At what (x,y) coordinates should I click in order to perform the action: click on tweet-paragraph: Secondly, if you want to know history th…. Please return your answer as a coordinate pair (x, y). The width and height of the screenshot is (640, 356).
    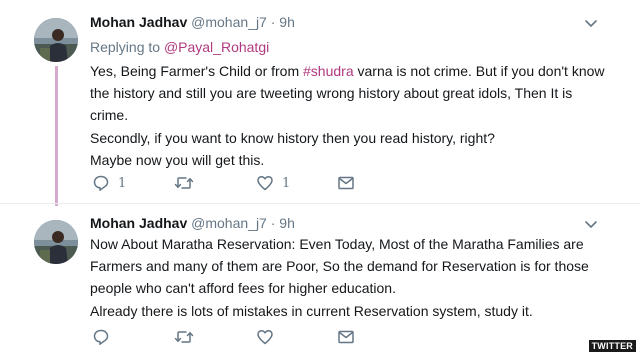
    Looking at the image, I should click on (292, 137).